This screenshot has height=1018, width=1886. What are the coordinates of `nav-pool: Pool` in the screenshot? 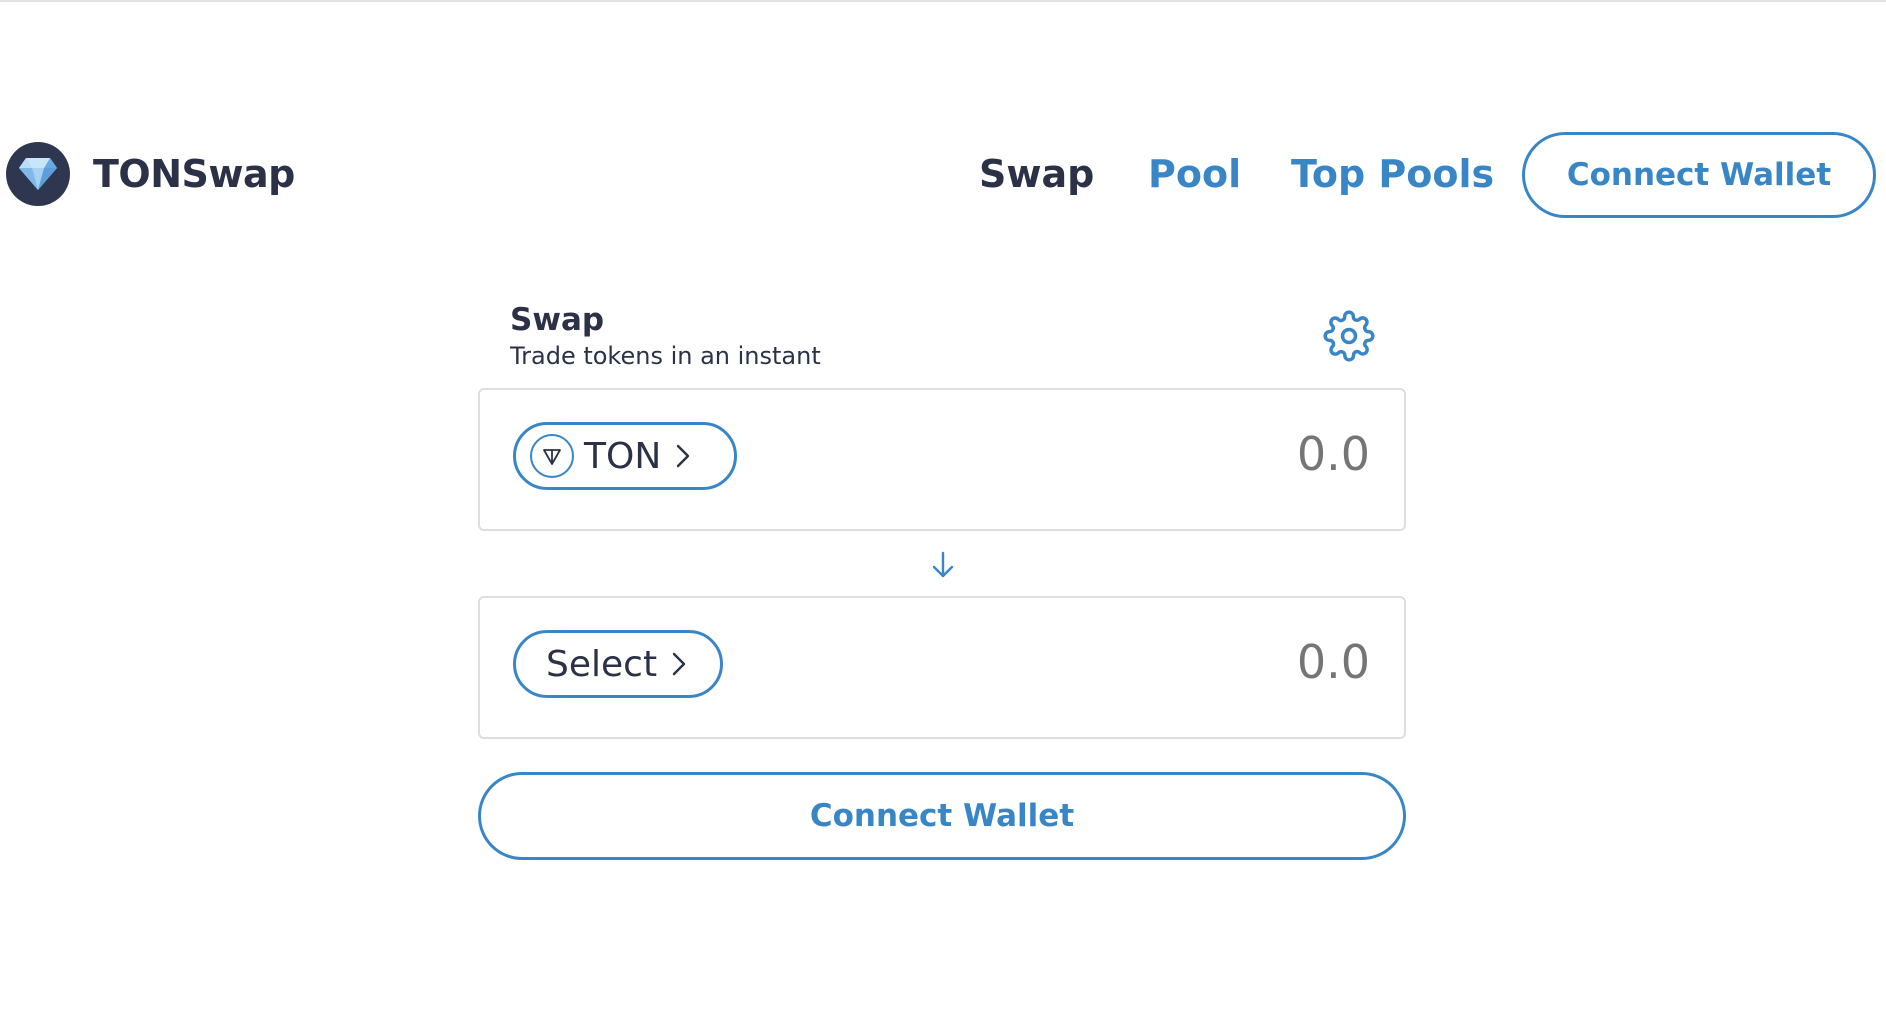 It's located at (1194, 174).